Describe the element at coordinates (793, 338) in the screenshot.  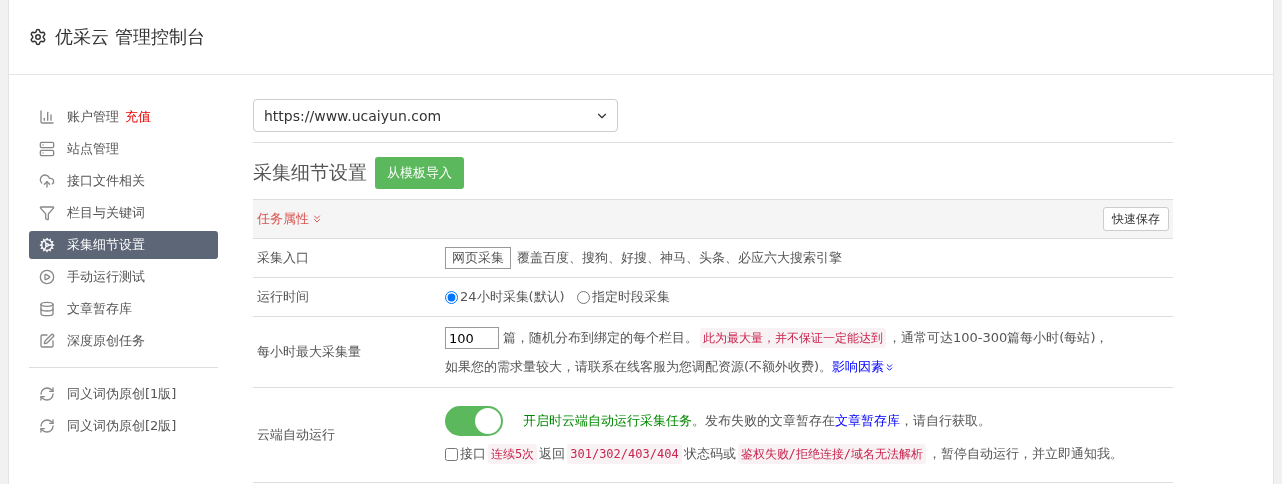
I see `code-text: 此为最大量，并不保证一定能达到` at that location.